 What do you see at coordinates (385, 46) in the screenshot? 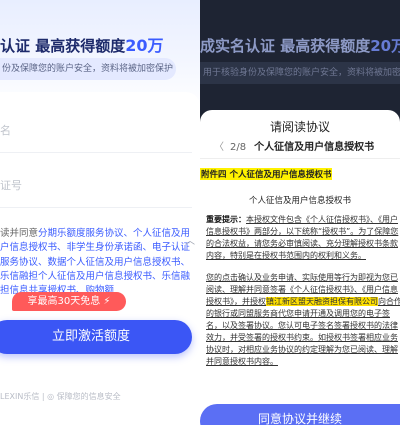
I see `background-credit-amount: 20万` at bounding box center [385, 46].